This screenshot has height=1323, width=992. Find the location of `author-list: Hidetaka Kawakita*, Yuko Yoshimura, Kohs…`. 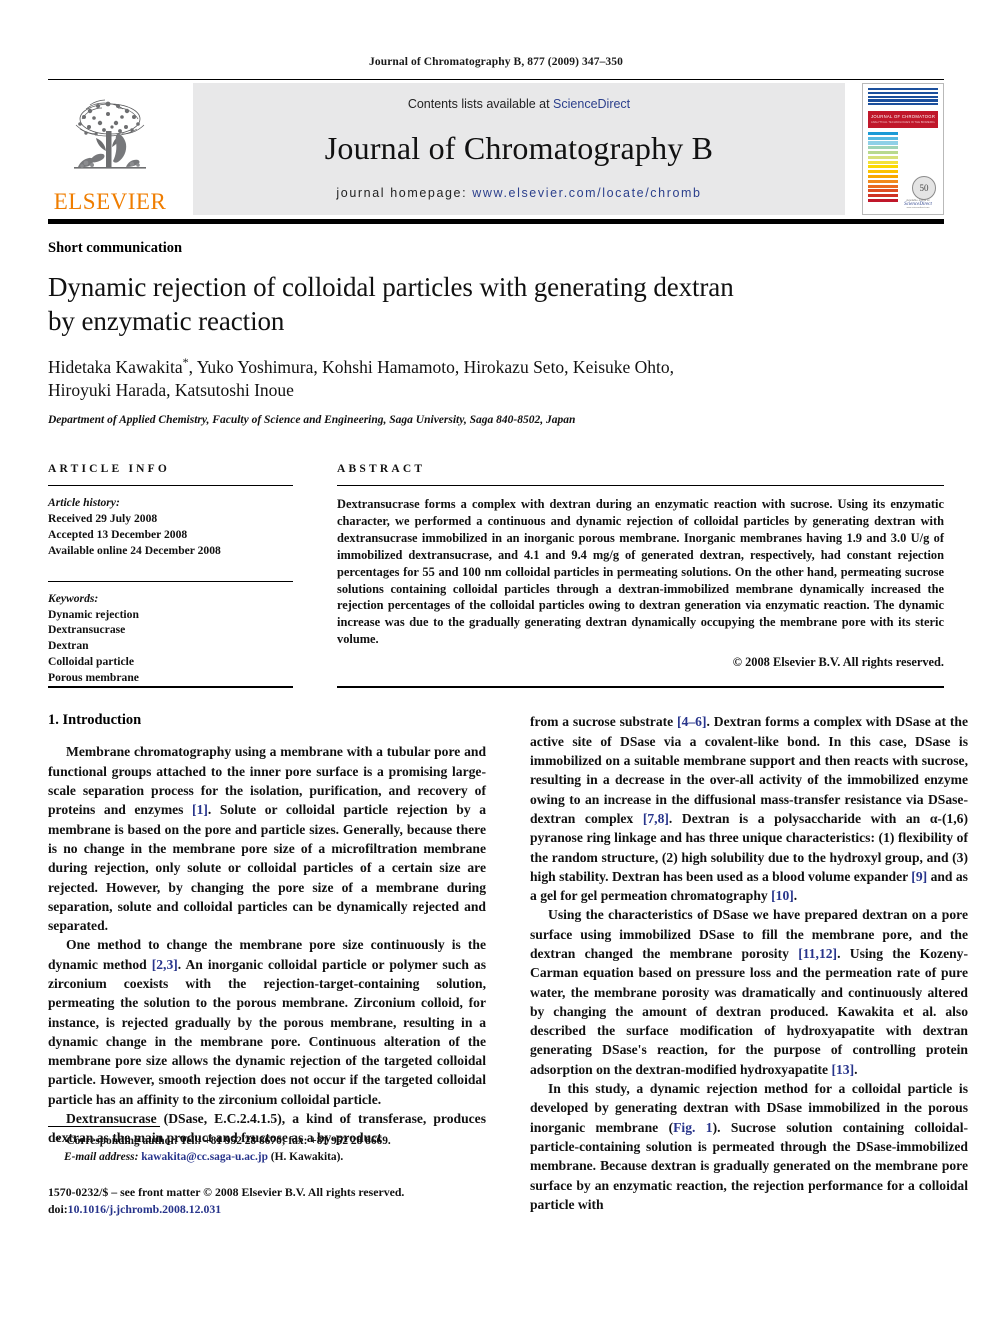

author-list: Hidetaka Kawakita*, Yuko Yoshimura, Kohs… is located at coordinates (496, 378).